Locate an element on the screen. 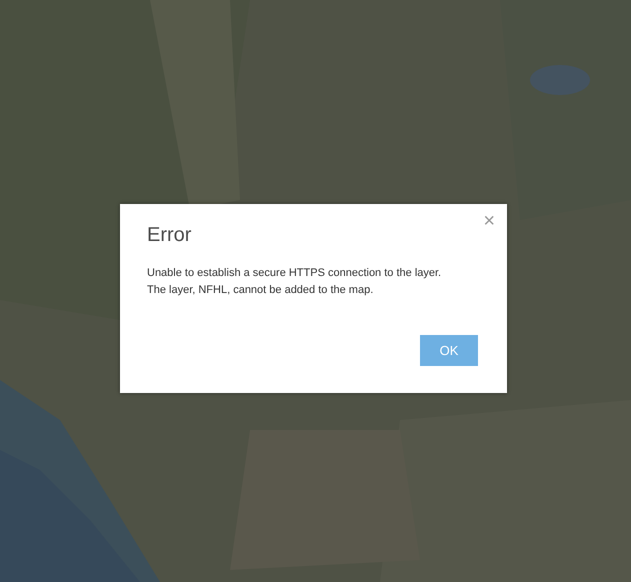 The width and height of the screenshot is (631, 582). close-button: × is located at coordinates (489, 221).